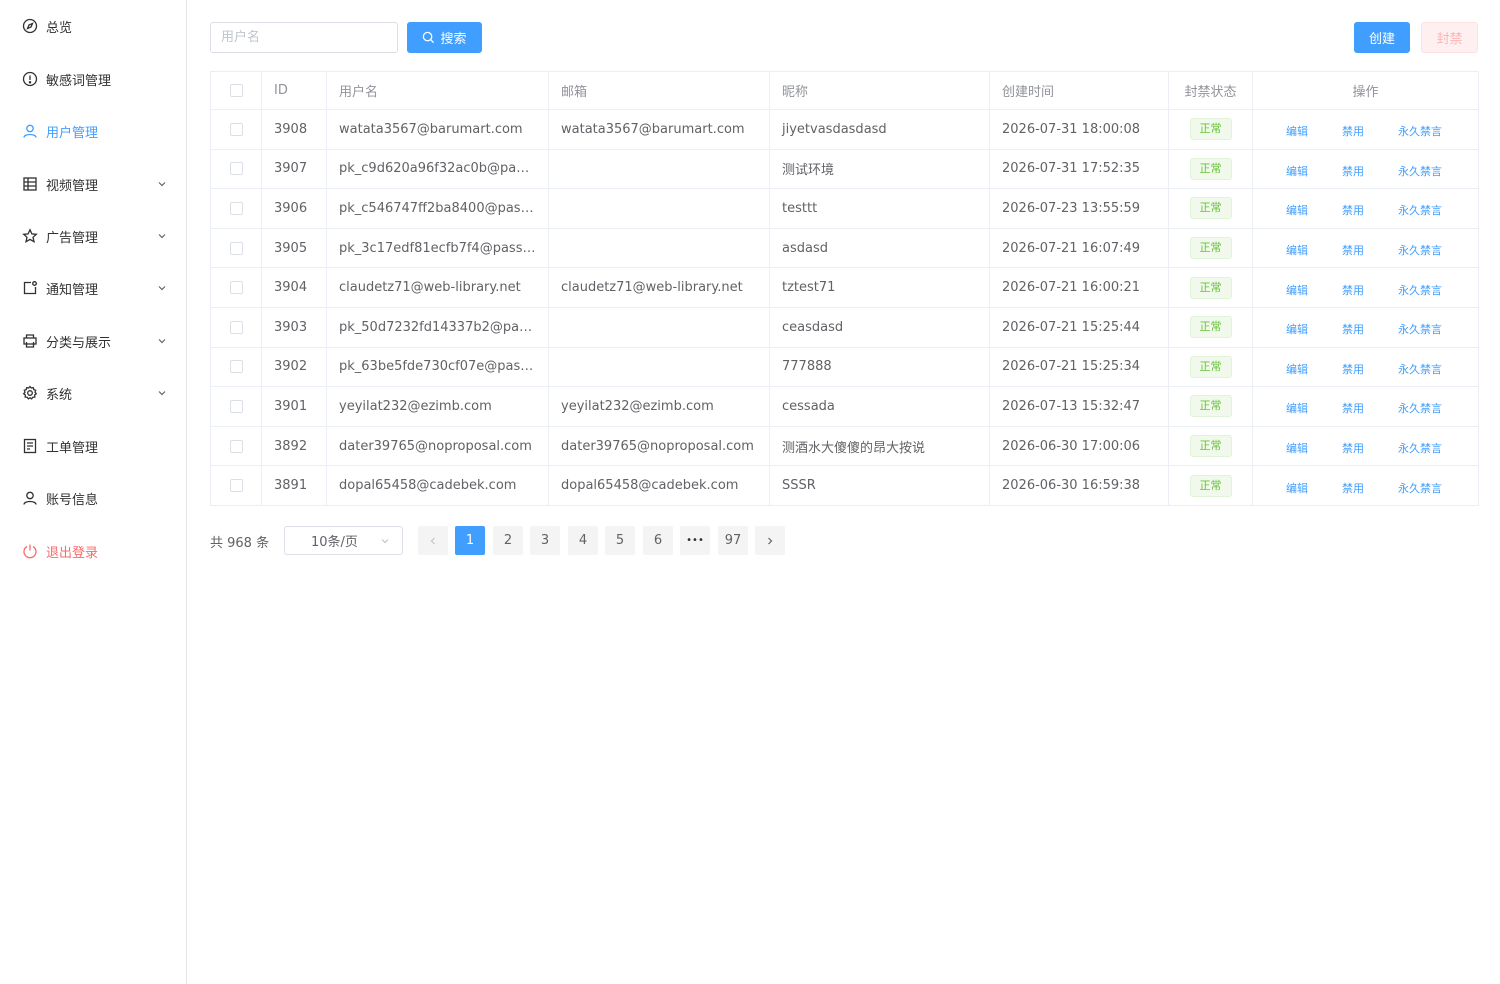  What do you see at coordinates (93, 26) in the screenshot?
I see `sidebar-item-overview: 总览` at bounding box center [93, 26].